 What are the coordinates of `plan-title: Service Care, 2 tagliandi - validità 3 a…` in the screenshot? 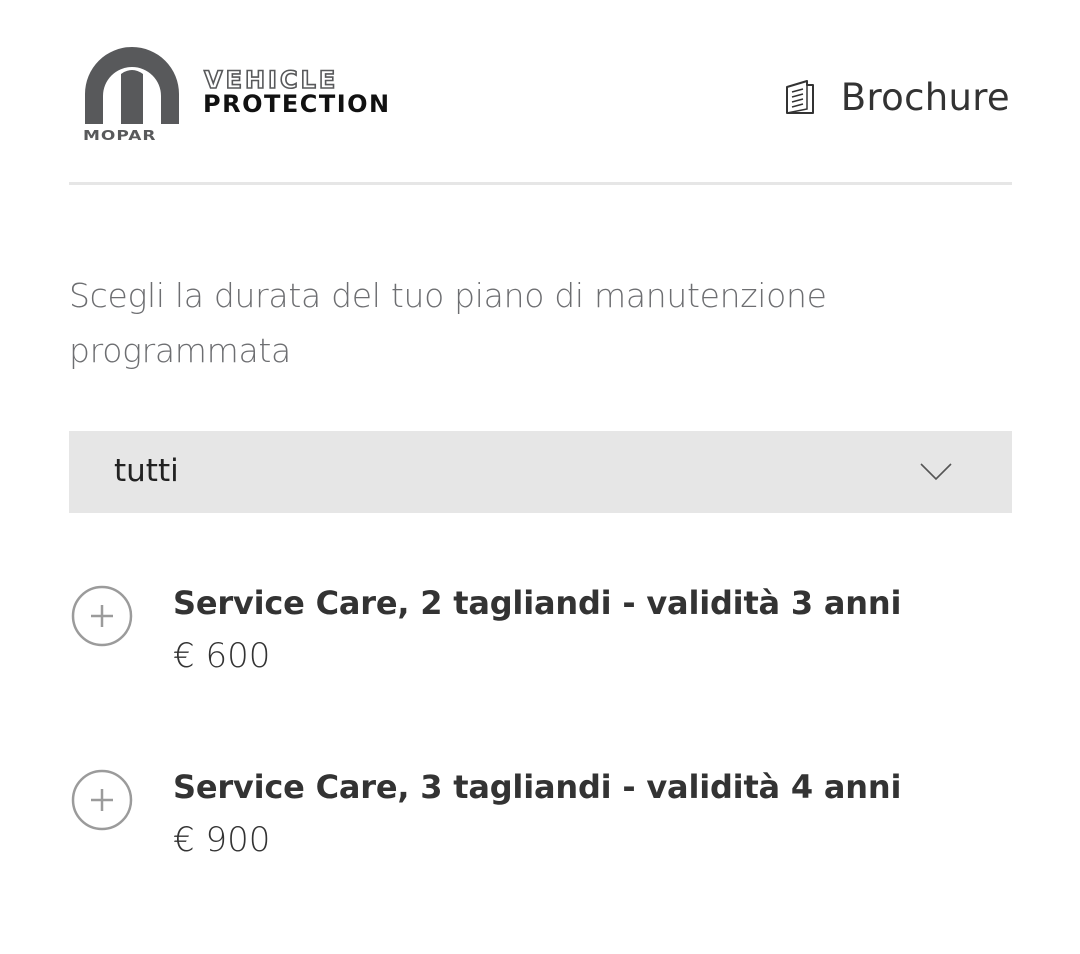 It's located at (537, 603).